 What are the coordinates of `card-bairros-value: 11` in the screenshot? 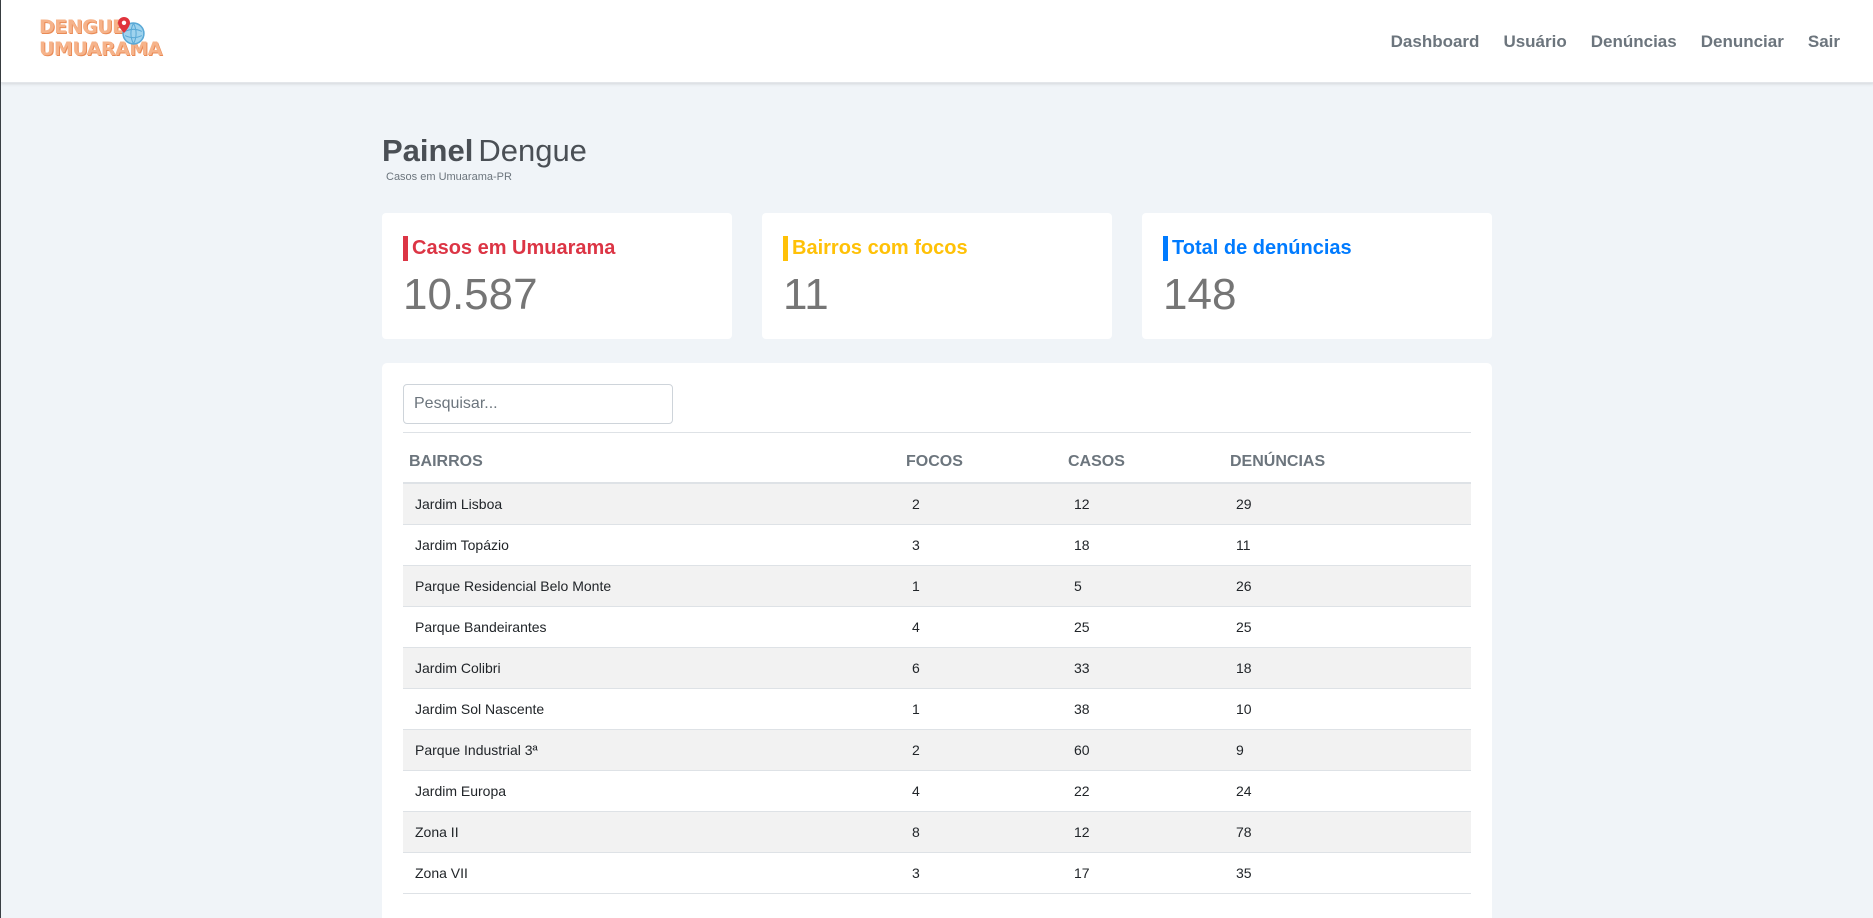 It's located at (806, 294).